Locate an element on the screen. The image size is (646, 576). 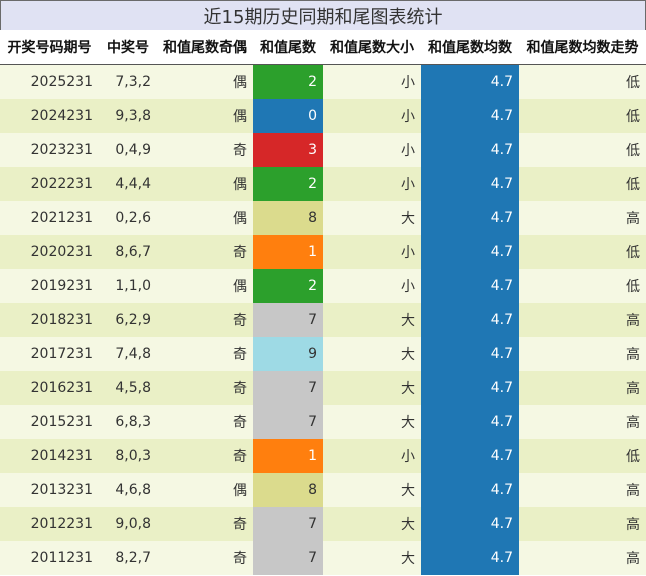
issue-cell: 2019231 is located at coordinates (49, 286).